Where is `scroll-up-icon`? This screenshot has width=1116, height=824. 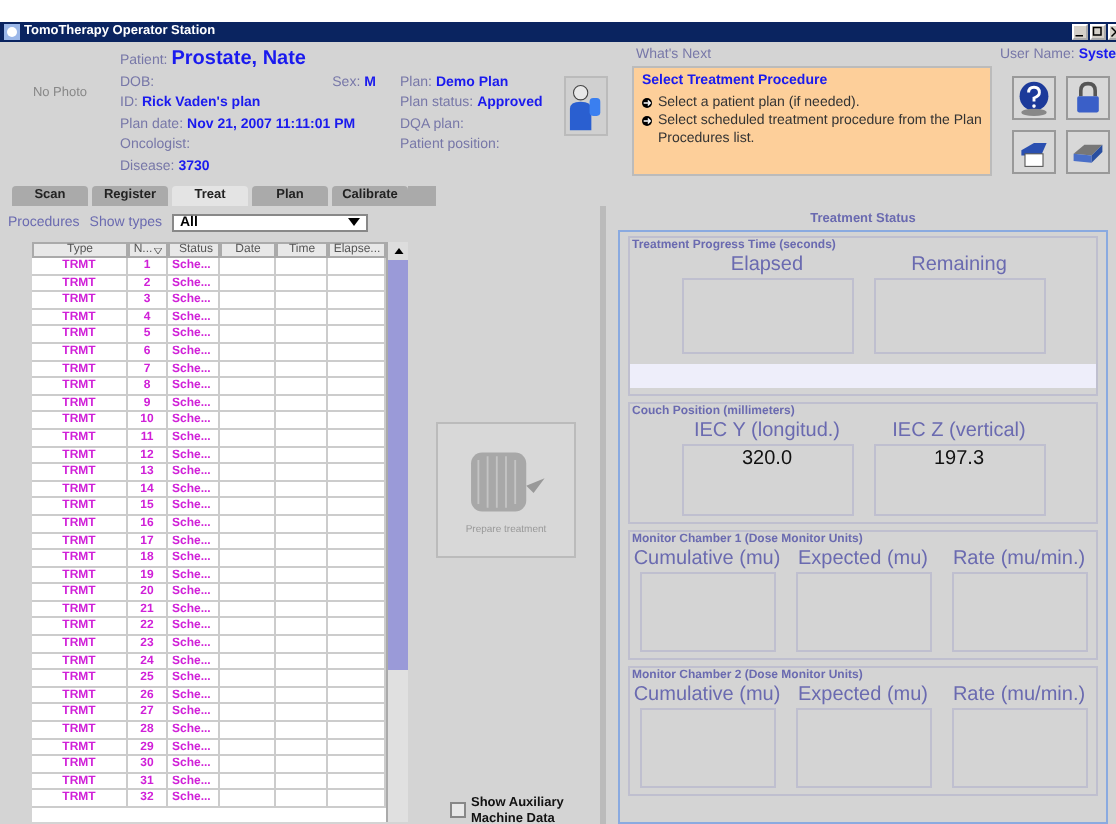
scroll-up-icon is located at coordinates (398, 251).